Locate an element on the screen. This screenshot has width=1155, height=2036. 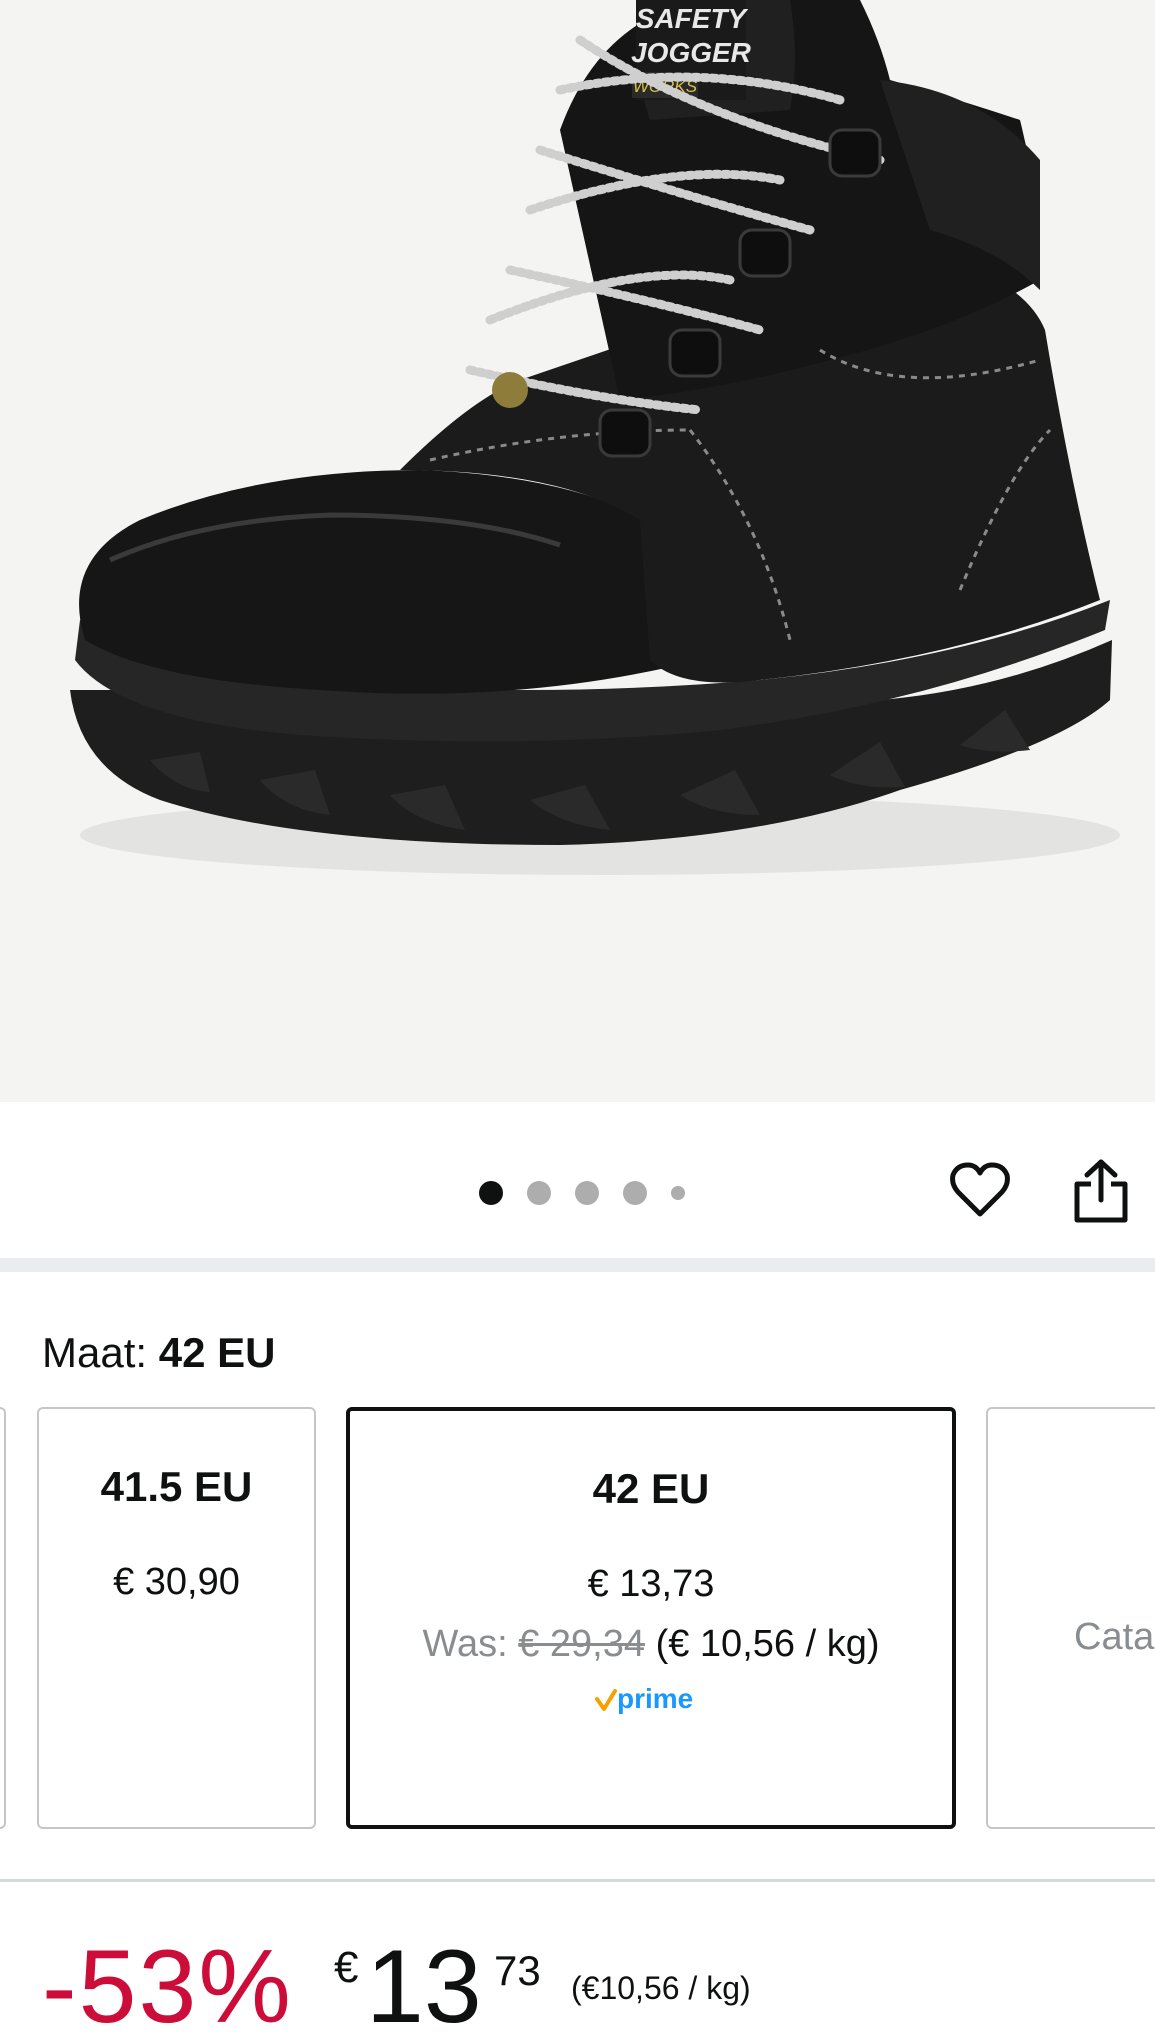
prime-logo-icon: prime is located at coordinates (644, 1698).